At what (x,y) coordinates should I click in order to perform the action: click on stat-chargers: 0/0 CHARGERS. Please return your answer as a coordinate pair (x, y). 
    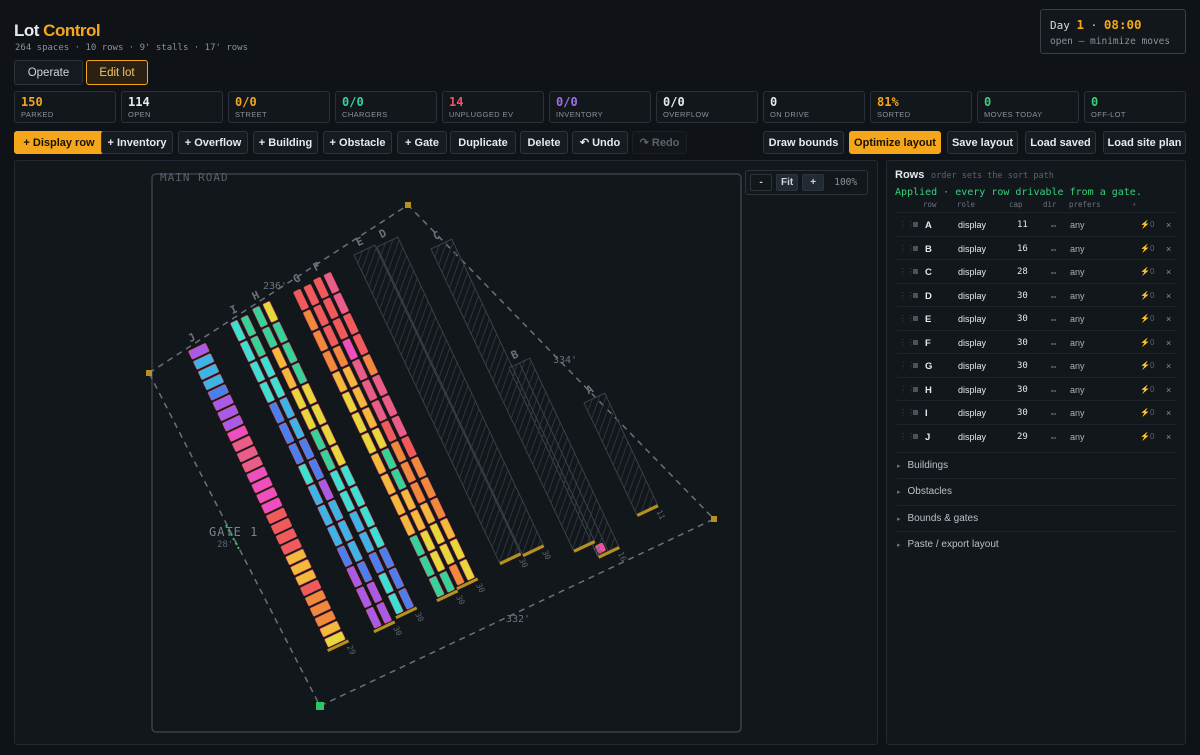
    Looking at the image, I should click on (386, 107).